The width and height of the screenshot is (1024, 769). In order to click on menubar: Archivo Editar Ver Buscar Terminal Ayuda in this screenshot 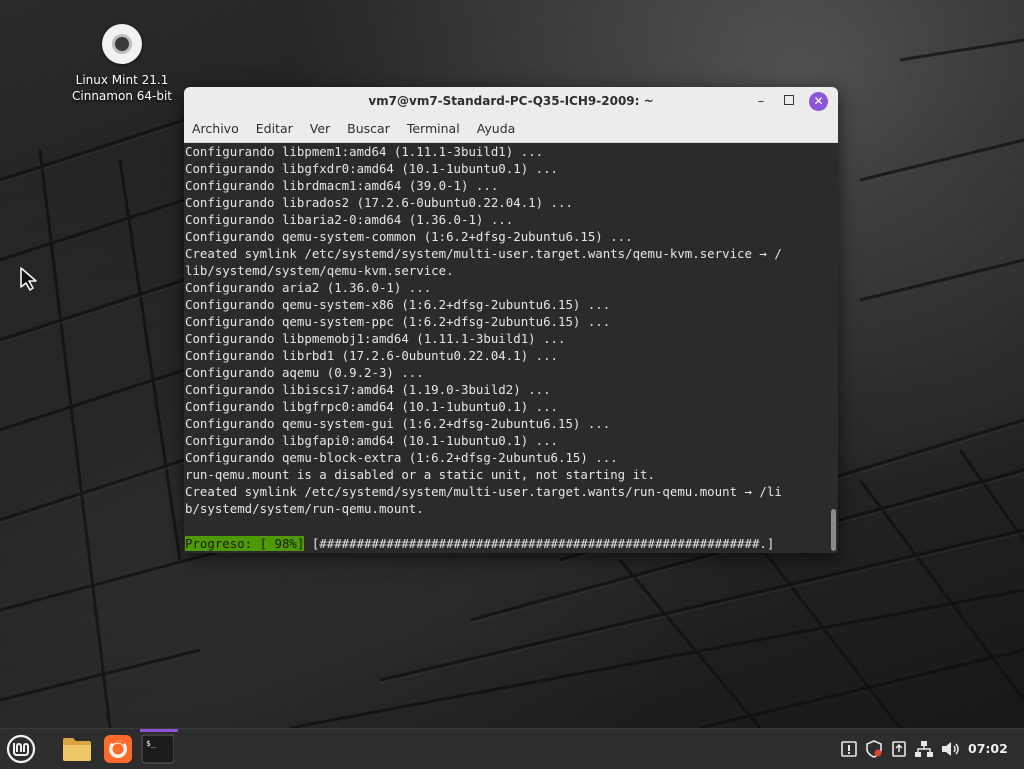, I will do `click(511, 129)`.